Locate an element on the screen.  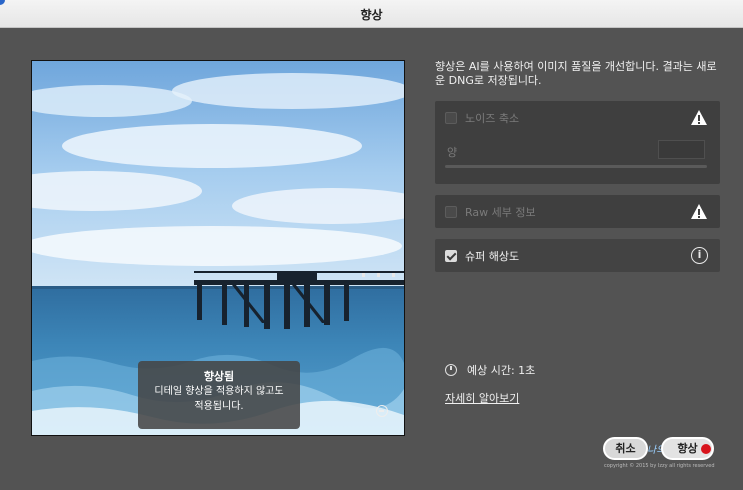
overlay-line-1: 디테일 향상을 적용하지 않고도 is located at coordinates (219, 391).